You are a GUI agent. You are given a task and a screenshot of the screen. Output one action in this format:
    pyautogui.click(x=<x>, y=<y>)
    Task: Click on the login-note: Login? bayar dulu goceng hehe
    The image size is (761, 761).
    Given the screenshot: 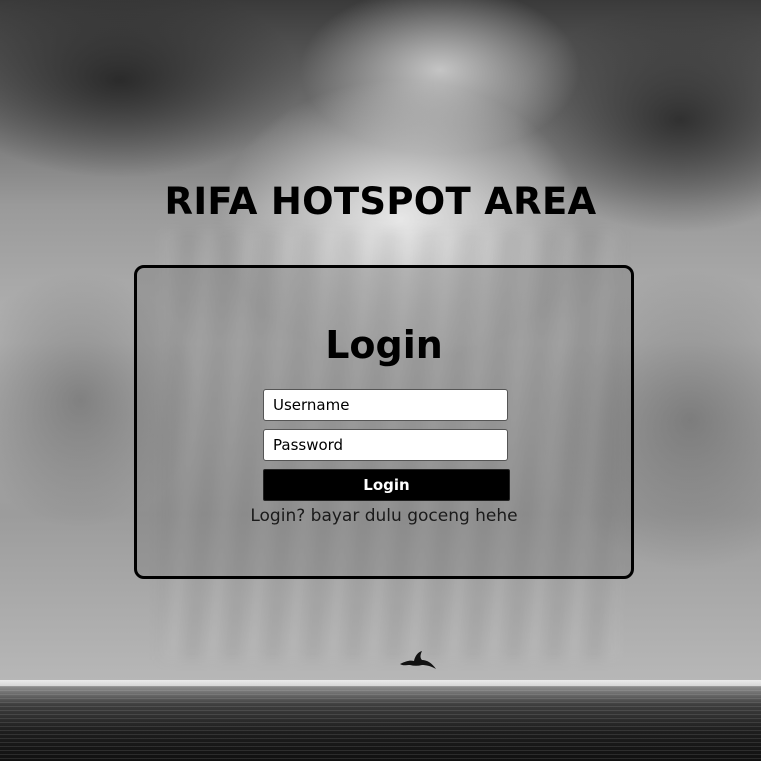 What is the action you would take?
    pyautogui.click(x=384, y=516)
    